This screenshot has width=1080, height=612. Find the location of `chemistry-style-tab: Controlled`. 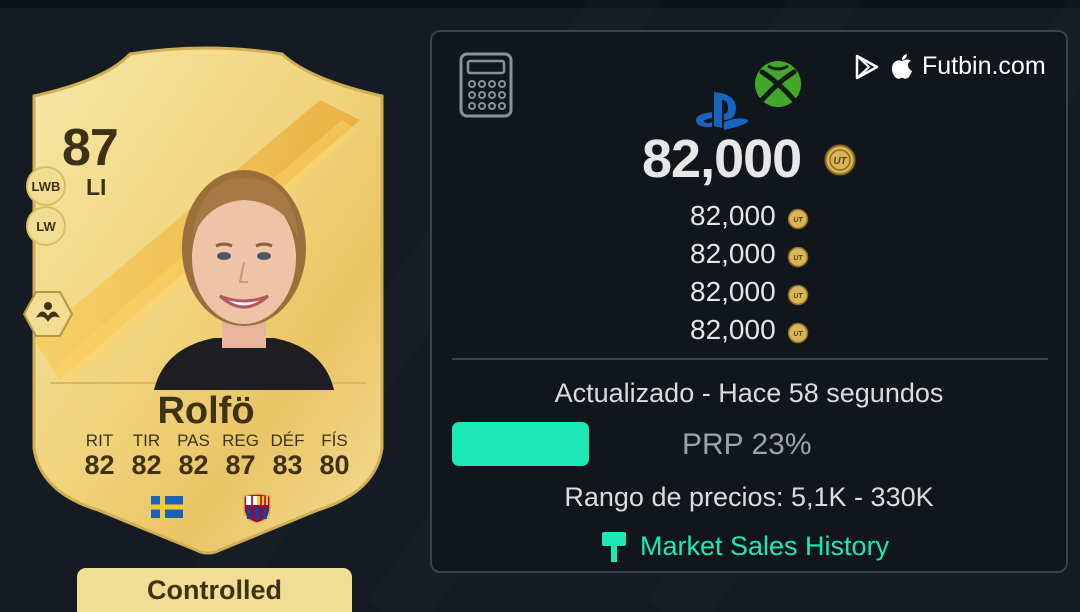

chemistry-style-tab: Controlled is located at coordinates (214, 590).